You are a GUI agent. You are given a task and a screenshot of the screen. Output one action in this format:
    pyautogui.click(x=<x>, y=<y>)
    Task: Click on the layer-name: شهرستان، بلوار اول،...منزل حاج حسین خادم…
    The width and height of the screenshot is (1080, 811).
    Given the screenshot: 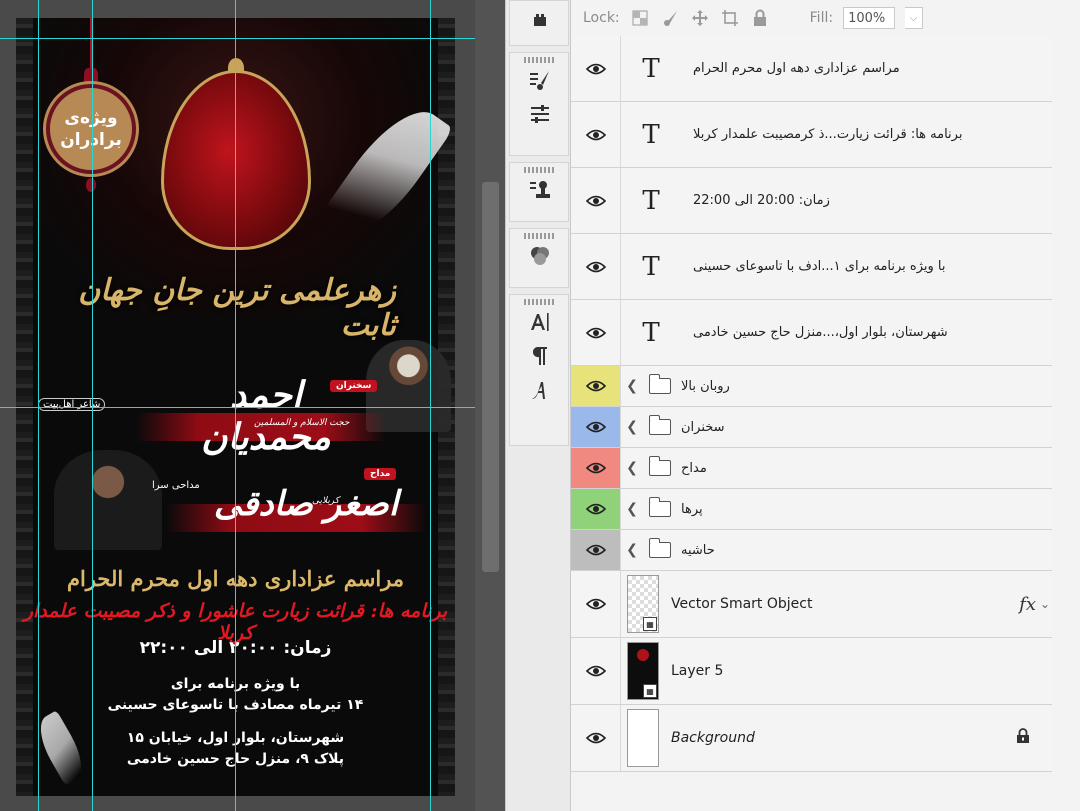 What is the action you would take?
    pyautogui.click(x=851, y=332)
    